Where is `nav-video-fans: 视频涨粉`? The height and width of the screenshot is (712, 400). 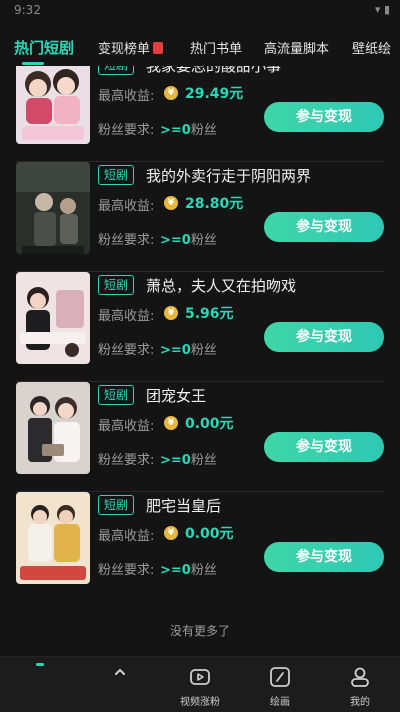
nav-video-fans: 视频涨粉 is located at coordinates (200, 684).